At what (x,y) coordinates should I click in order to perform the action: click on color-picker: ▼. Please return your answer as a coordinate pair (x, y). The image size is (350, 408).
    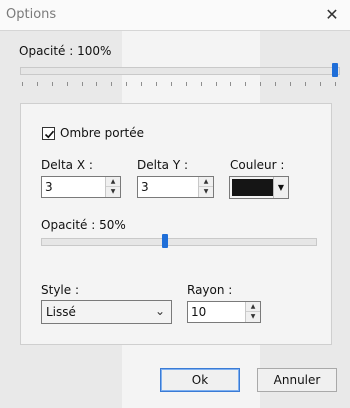
    Looking at the image, I should click on (259, 187).